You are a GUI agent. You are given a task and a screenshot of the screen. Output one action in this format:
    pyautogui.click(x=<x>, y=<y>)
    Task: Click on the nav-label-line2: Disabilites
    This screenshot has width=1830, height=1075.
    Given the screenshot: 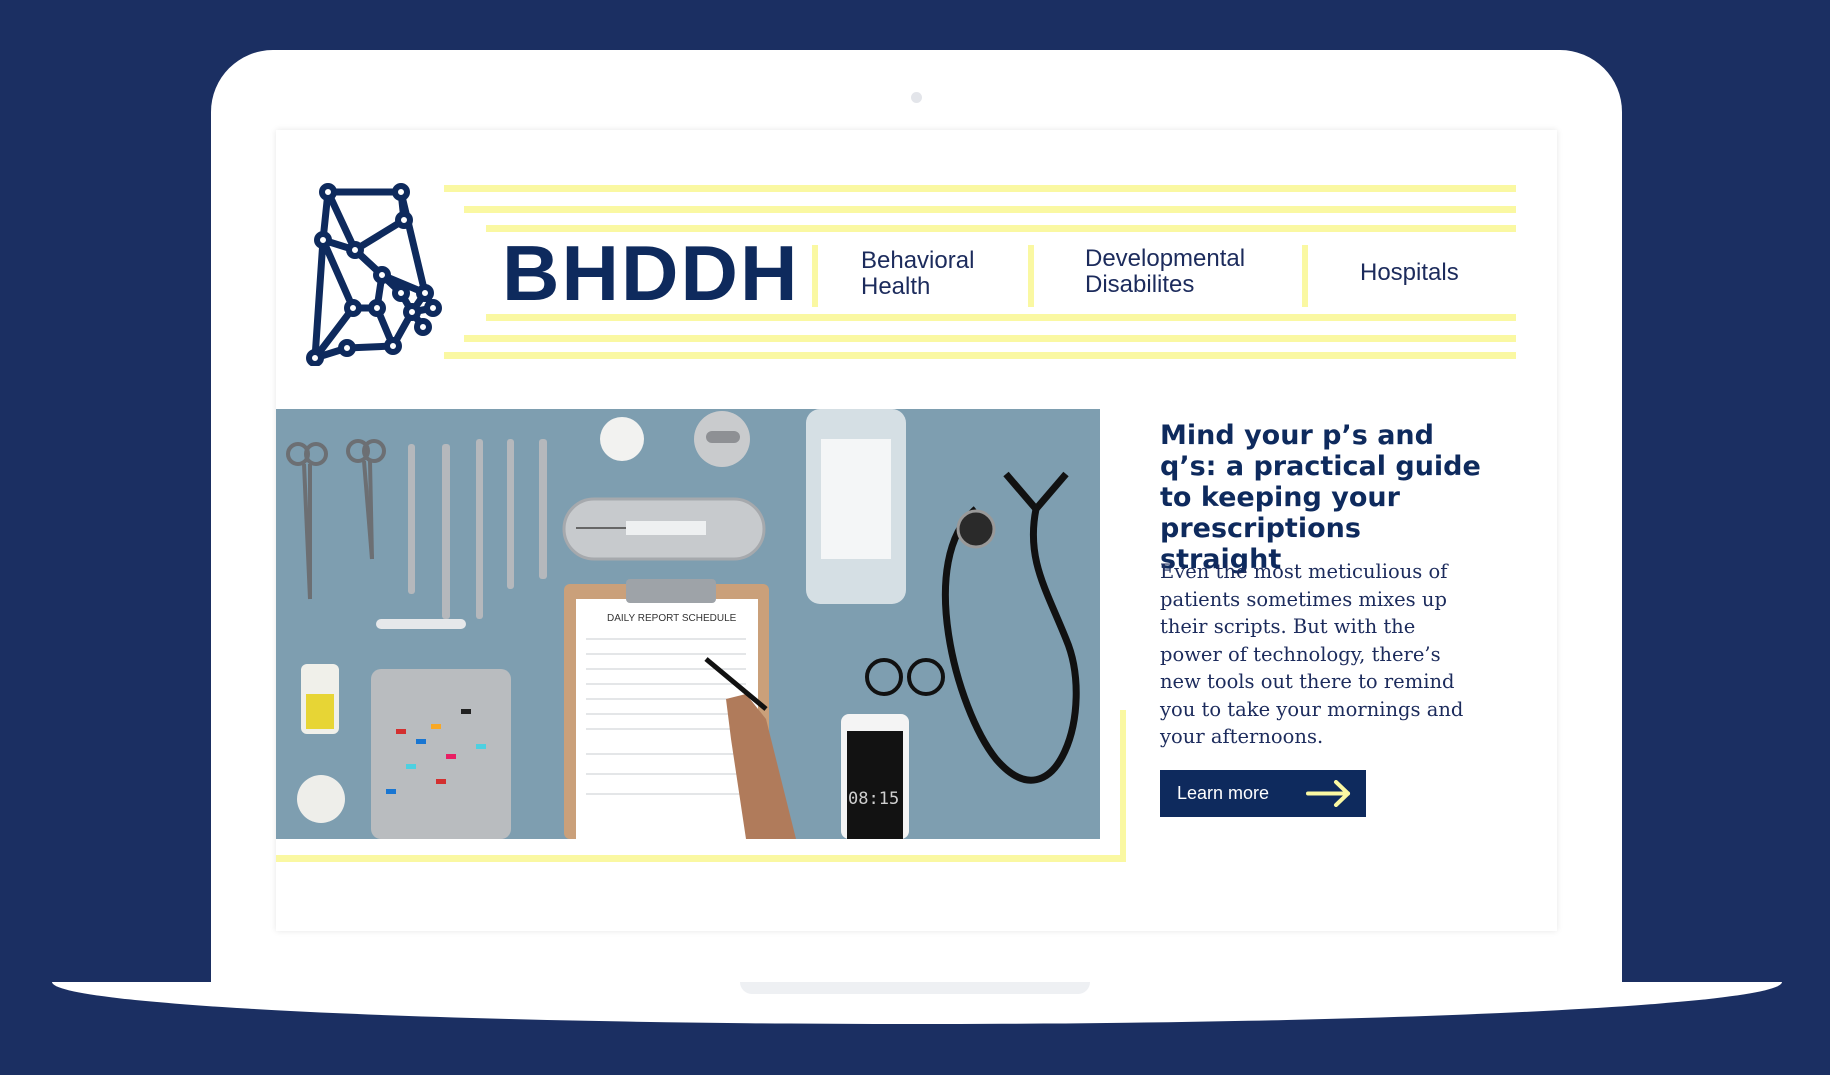 What is the action you would take?
    pyautogui.click(x=1140, y=284)
    